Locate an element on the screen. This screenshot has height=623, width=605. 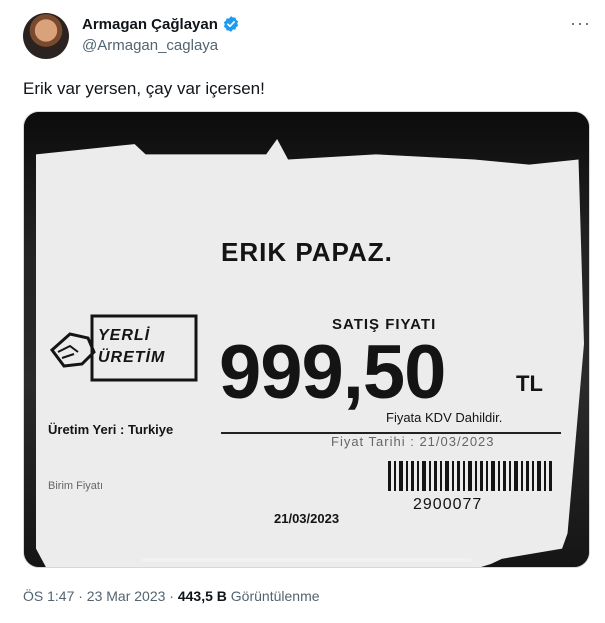
author-name-row: Armagan Çağlayan is located at coordinates (161, 24).